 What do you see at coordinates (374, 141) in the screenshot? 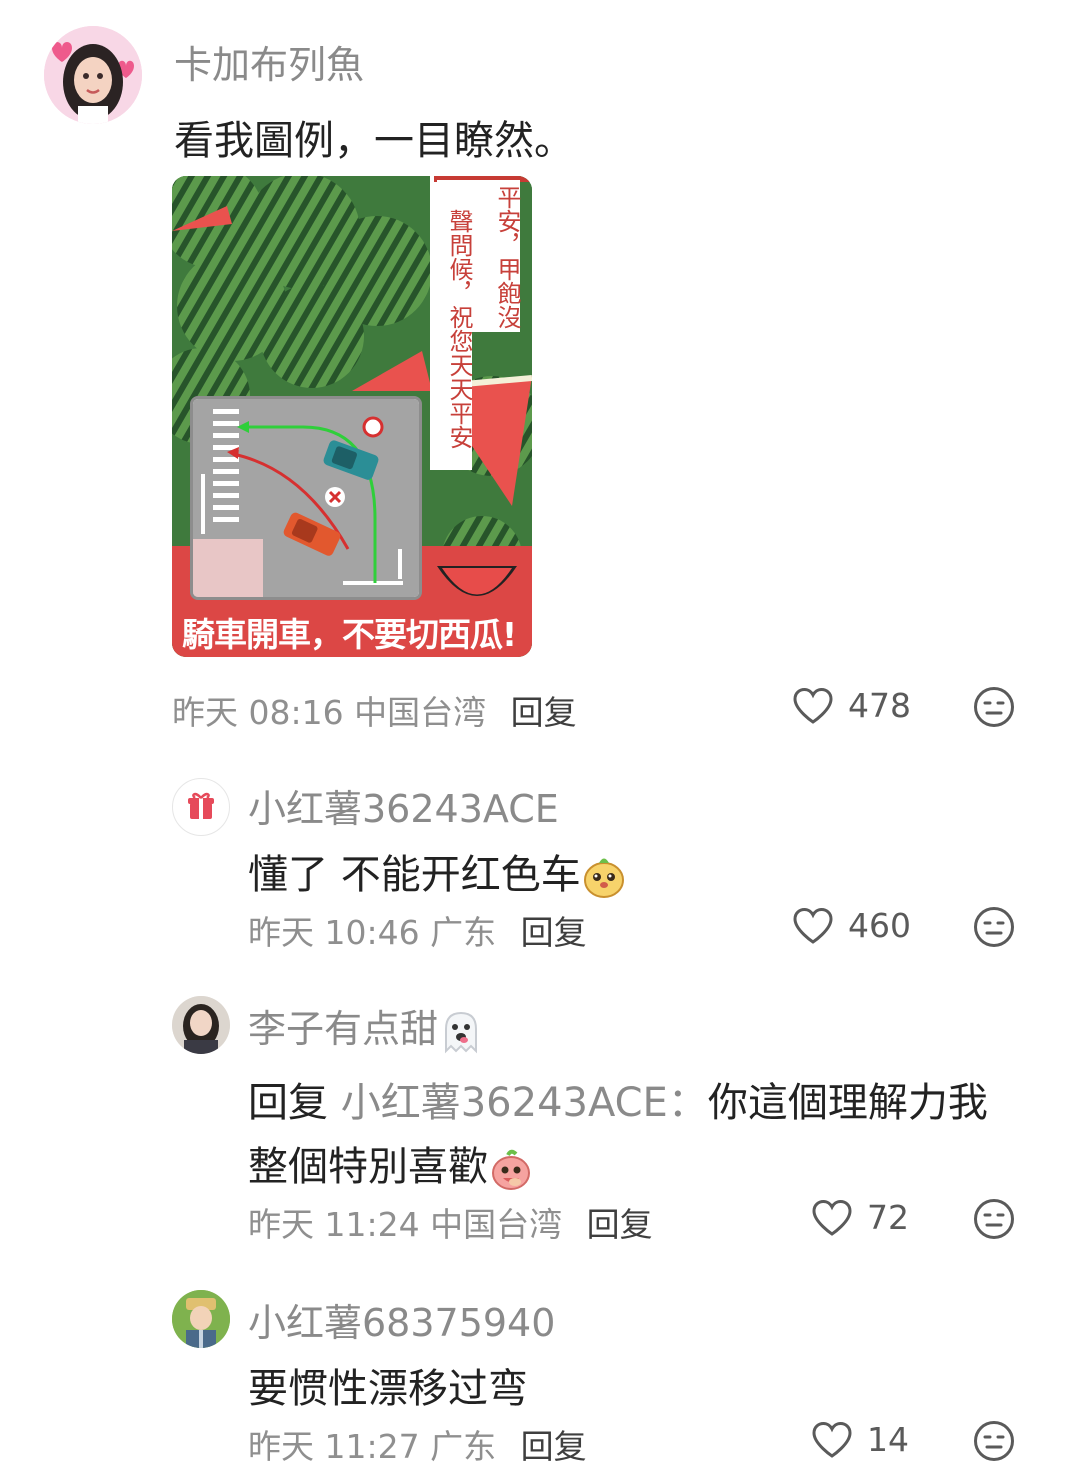
I see `comment-text: 看我圖例，一目瞭然。` at bounding box center [374, 141].